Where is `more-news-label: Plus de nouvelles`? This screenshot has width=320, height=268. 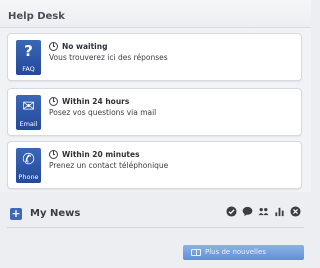
more-news-label: Plus de nouvelles is located at coordinates (235, 252).